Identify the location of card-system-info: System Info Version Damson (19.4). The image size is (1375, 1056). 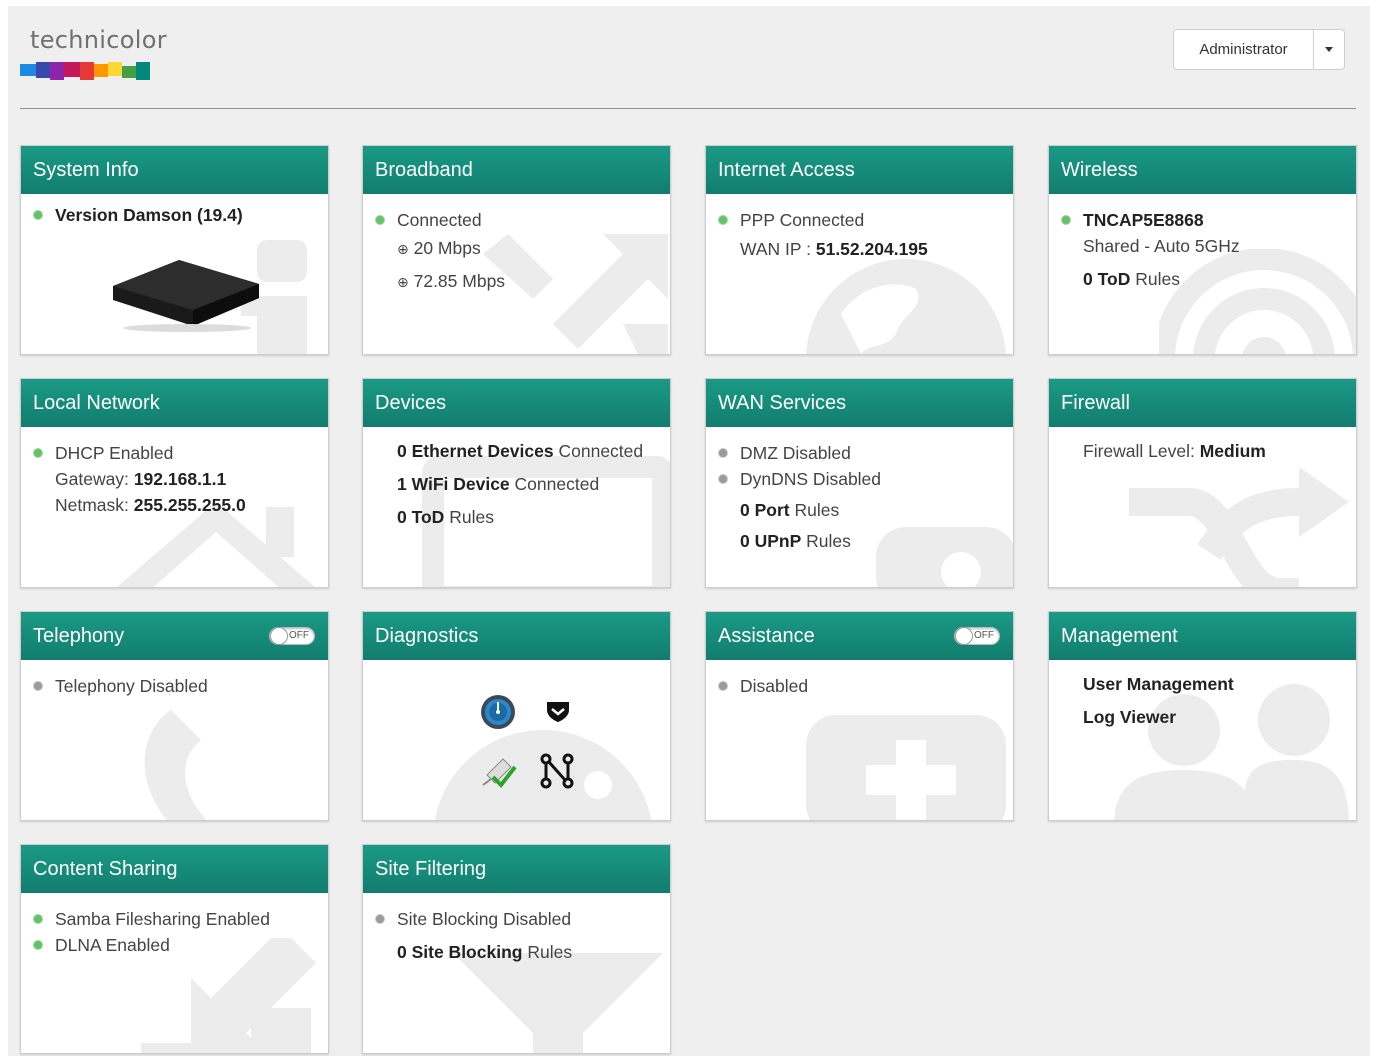
(174, 250).